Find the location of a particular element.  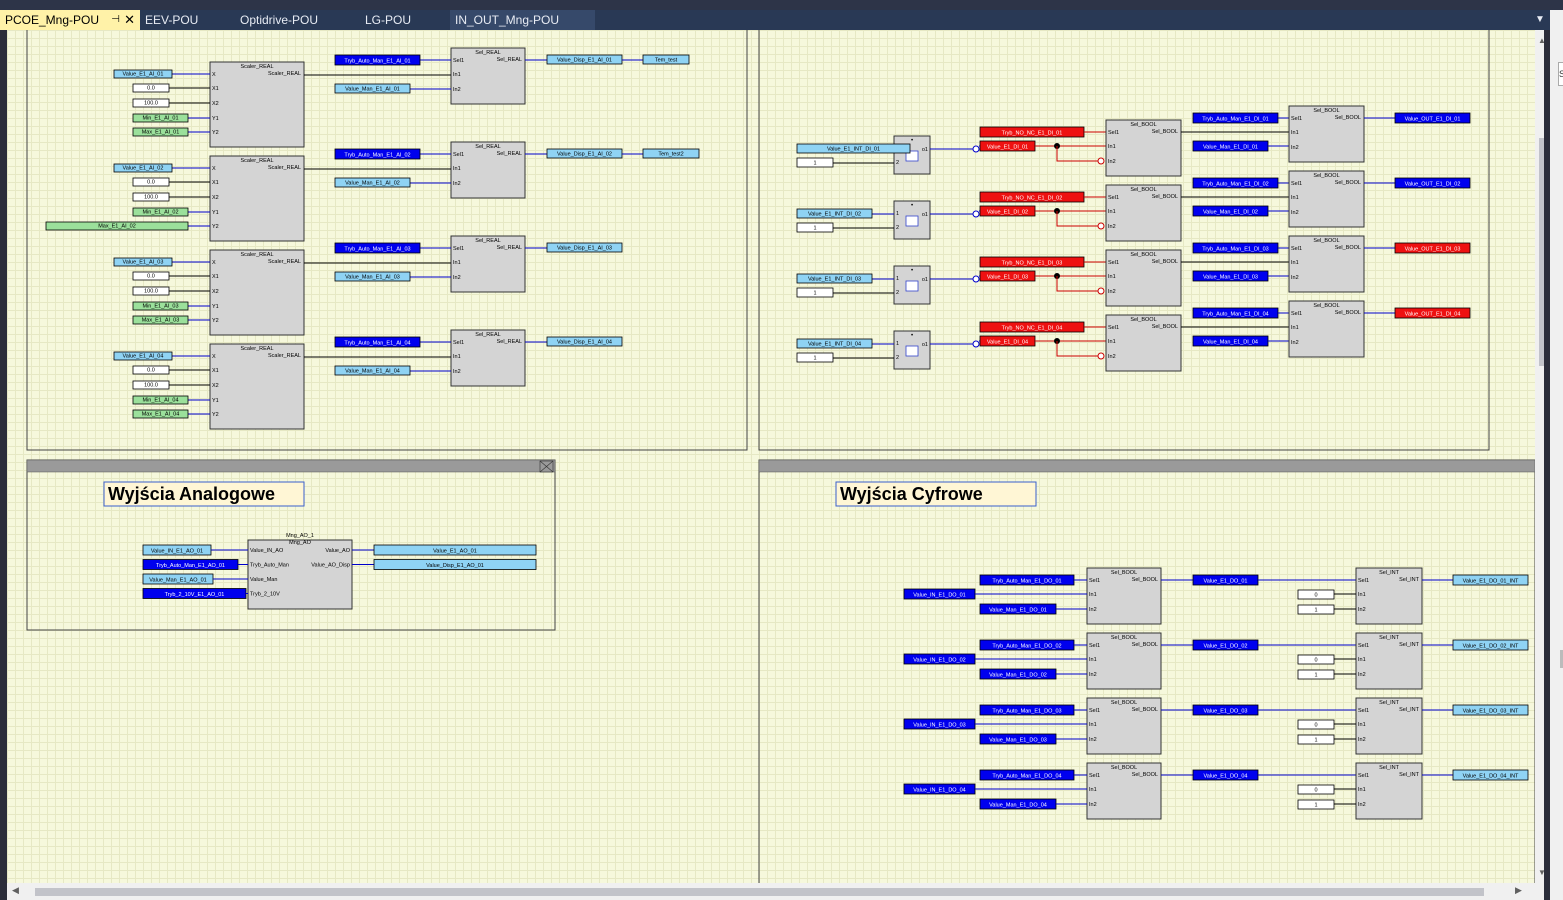

side-panel-field: S is located at coordinates (1560, 74).